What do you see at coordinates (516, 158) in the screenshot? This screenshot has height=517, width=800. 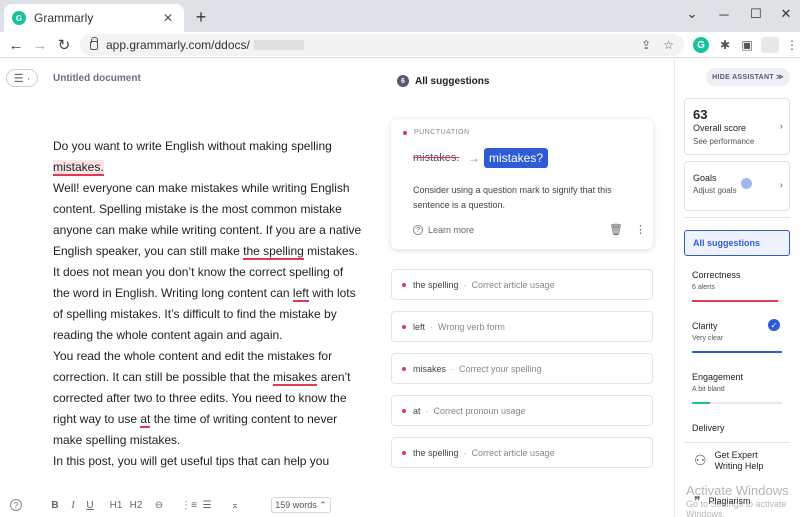 I see `accept-replacement-button: mistakes?` at bounding box center [516, 158].